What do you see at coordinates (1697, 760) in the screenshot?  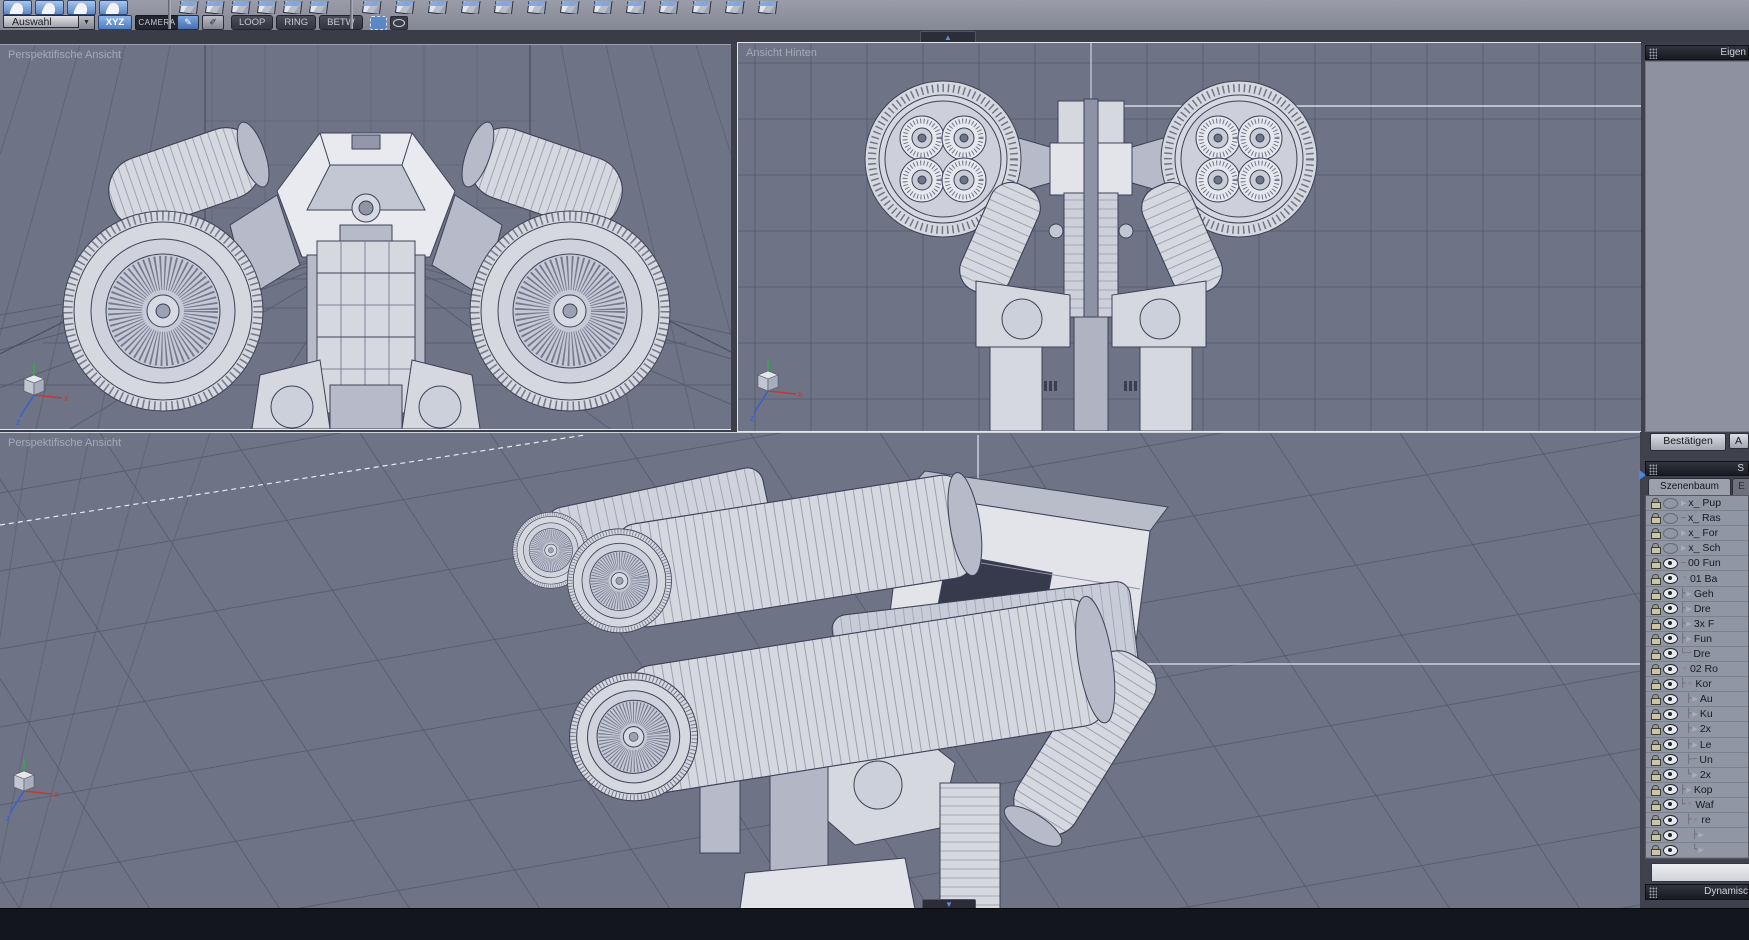 I see `tree-item-un: ├ ─ Un` at bounding box center [1697, 760].